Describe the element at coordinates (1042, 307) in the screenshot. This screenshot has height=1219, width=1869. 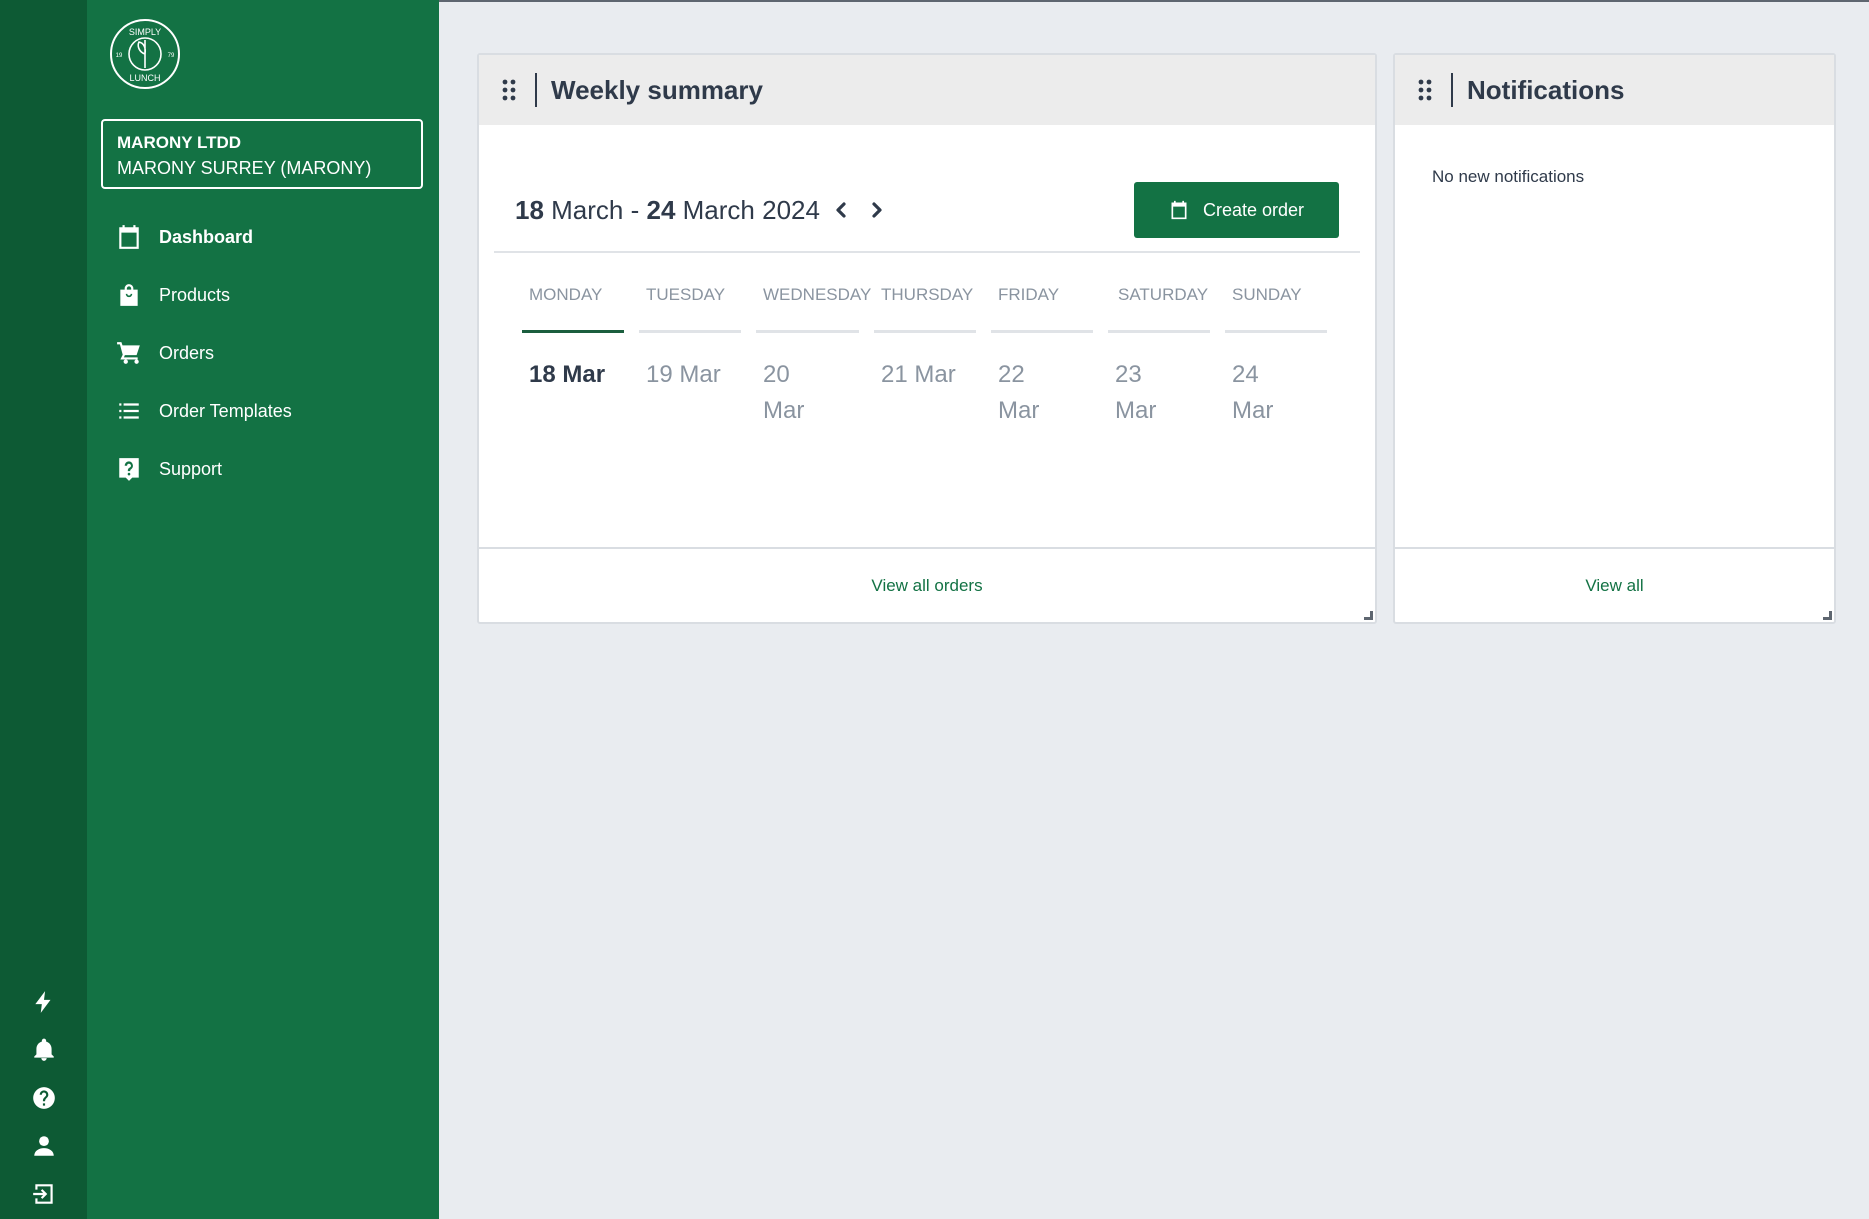
I see `day-name: FRIDAY` at that location.